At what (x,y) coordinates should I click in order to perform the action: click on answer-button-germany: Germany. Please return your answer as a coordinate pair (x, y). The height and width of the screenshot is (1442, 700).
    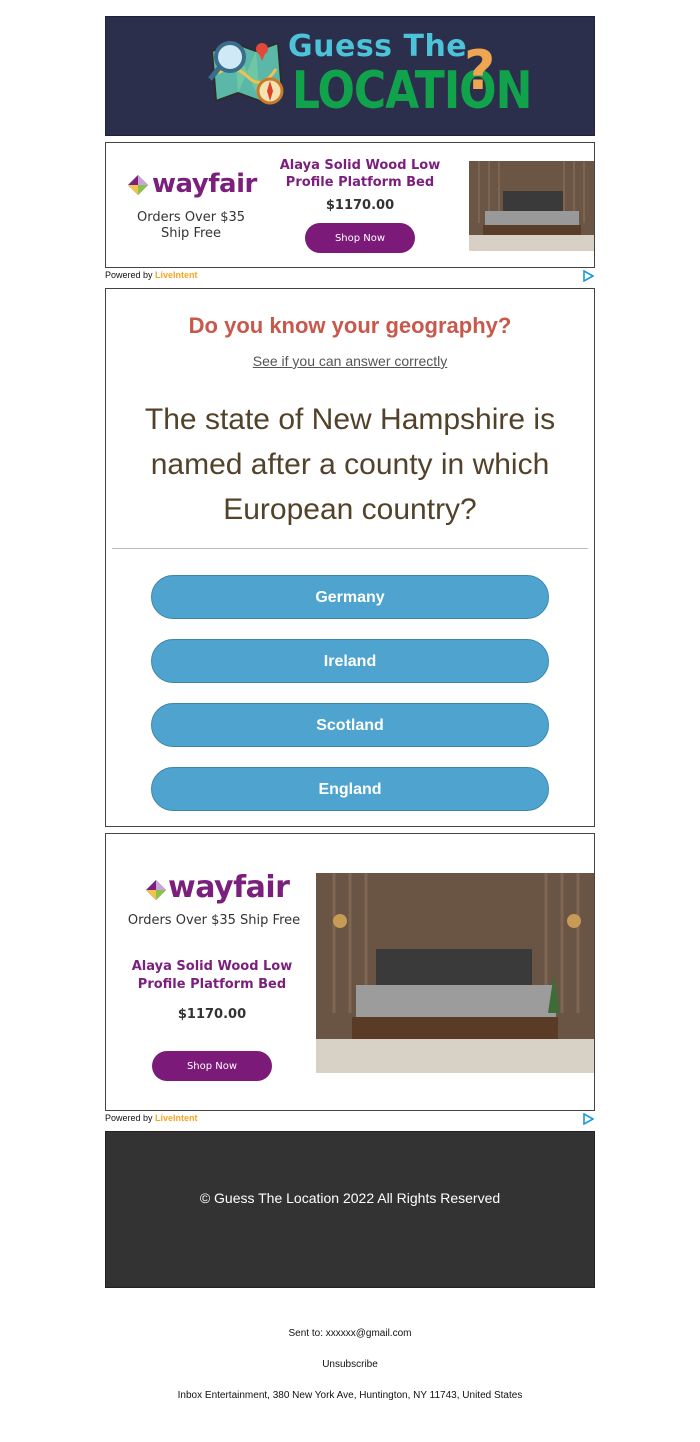
    Looking at the image, I should click on (350, 597).